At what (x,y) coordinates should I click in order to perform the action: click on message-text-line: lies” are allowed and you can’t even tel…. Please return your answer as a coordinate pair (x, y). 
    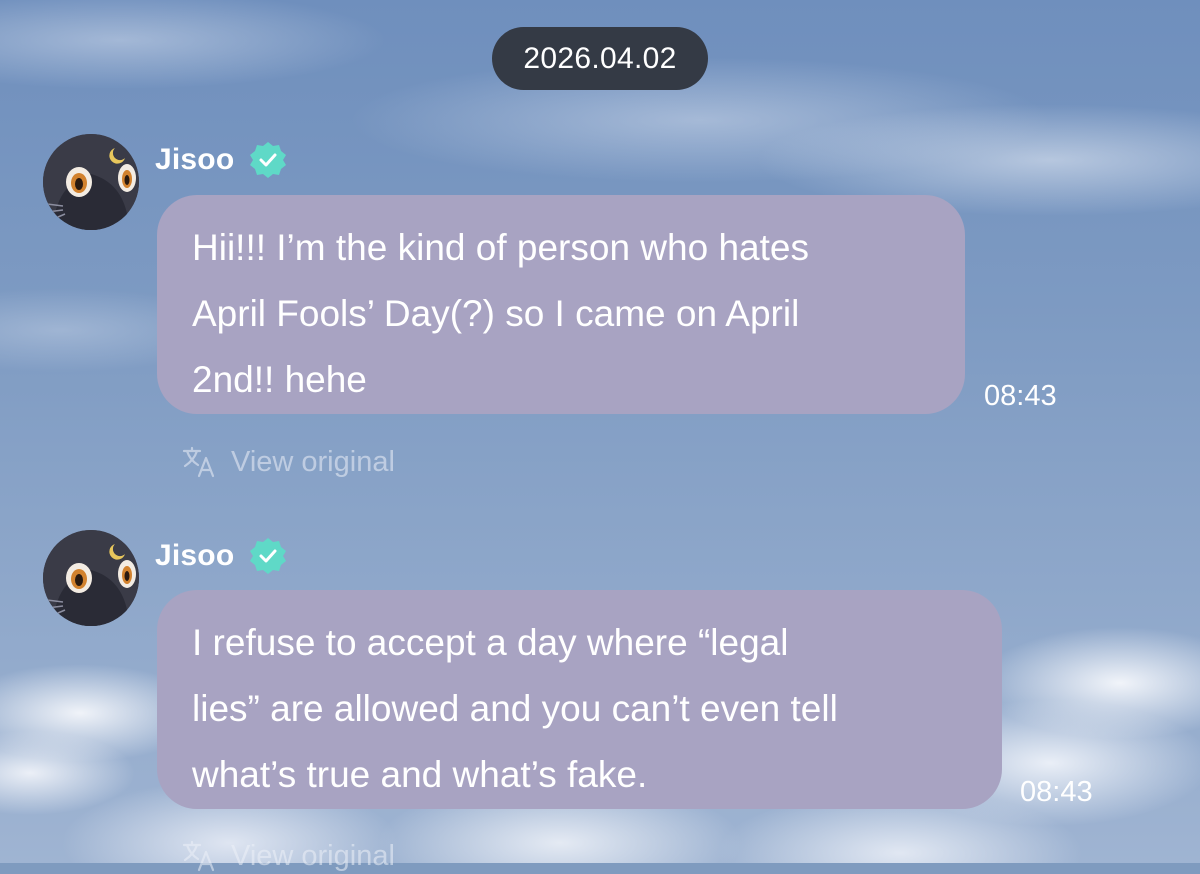
    Looking at the image, I should click on (515, 708).